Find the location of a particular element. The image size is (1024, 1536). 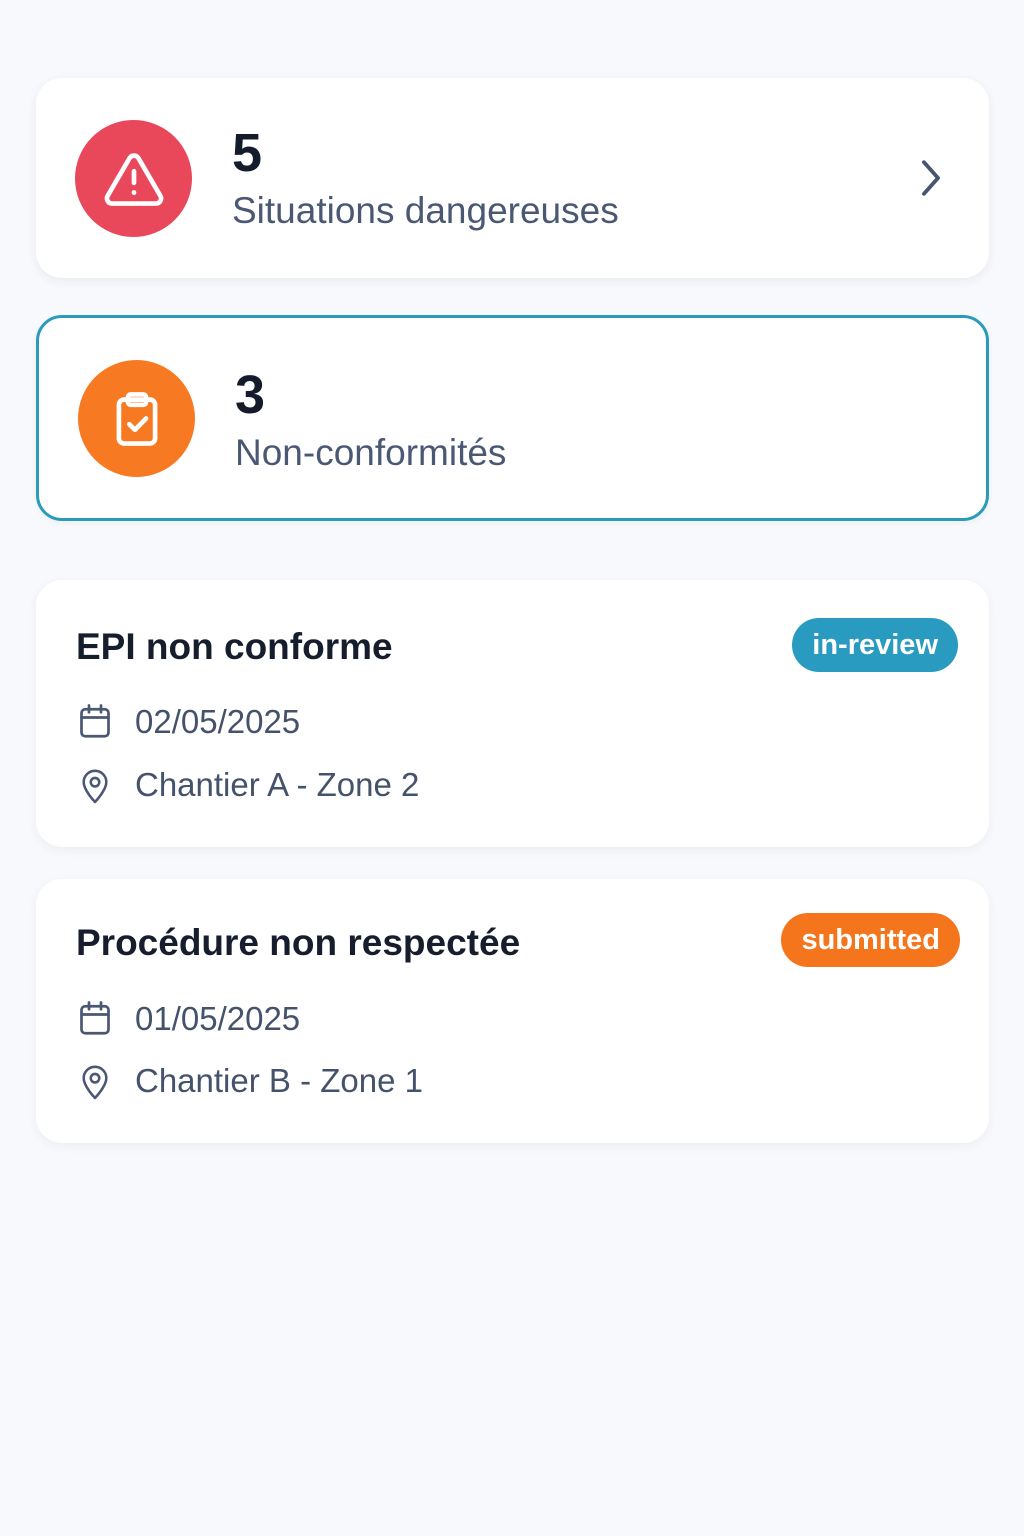

report-location: Chantier B - Zone 1 is located at coordinates (279, 1080).